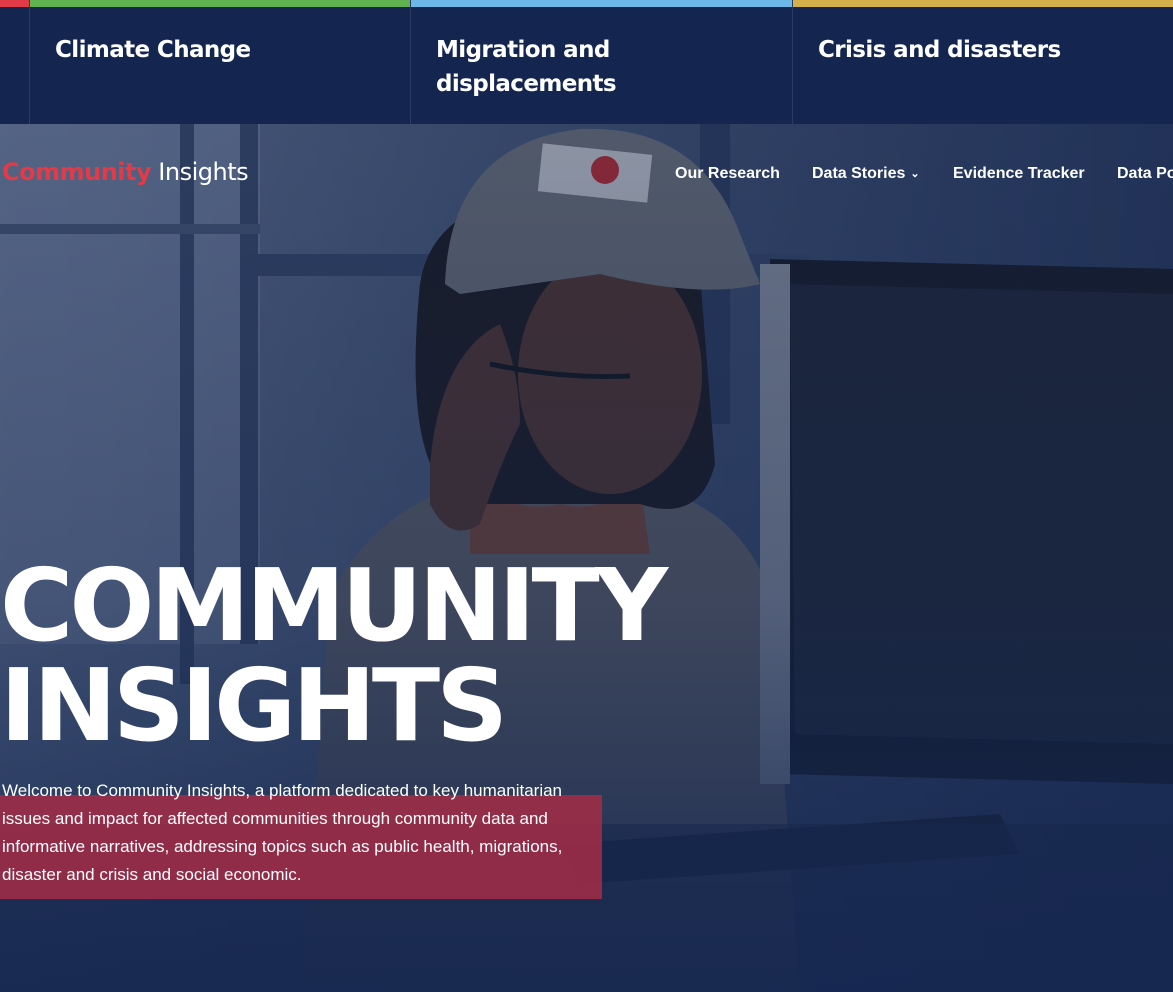 This screenshot has width=1173, height=992. What do you see at coordinates (1145, 174) in the screenshot?
I see `nav-data-portal: Data Po` at bounding box center [1145, 174].